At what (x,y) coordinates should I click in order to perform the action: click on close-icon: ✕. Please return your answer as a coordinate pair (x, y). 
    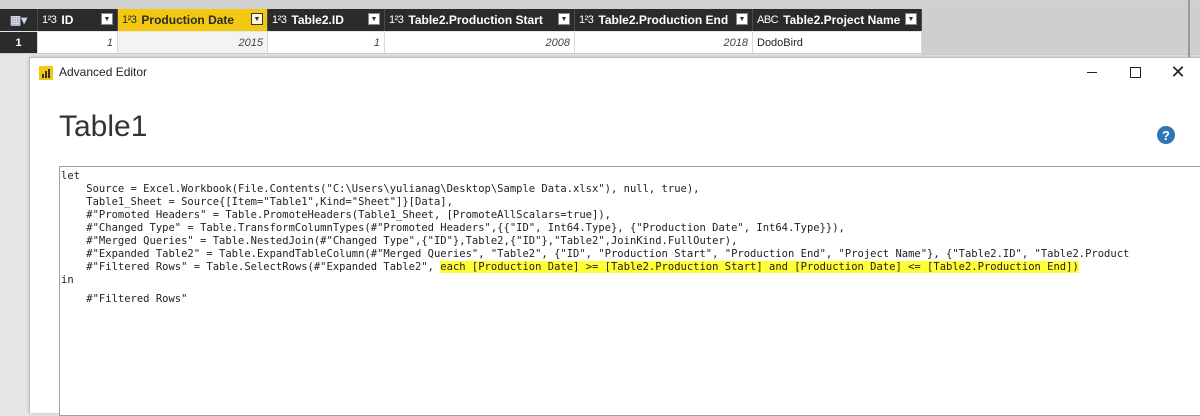
    Looking at the image, I should click on (1178, 71).